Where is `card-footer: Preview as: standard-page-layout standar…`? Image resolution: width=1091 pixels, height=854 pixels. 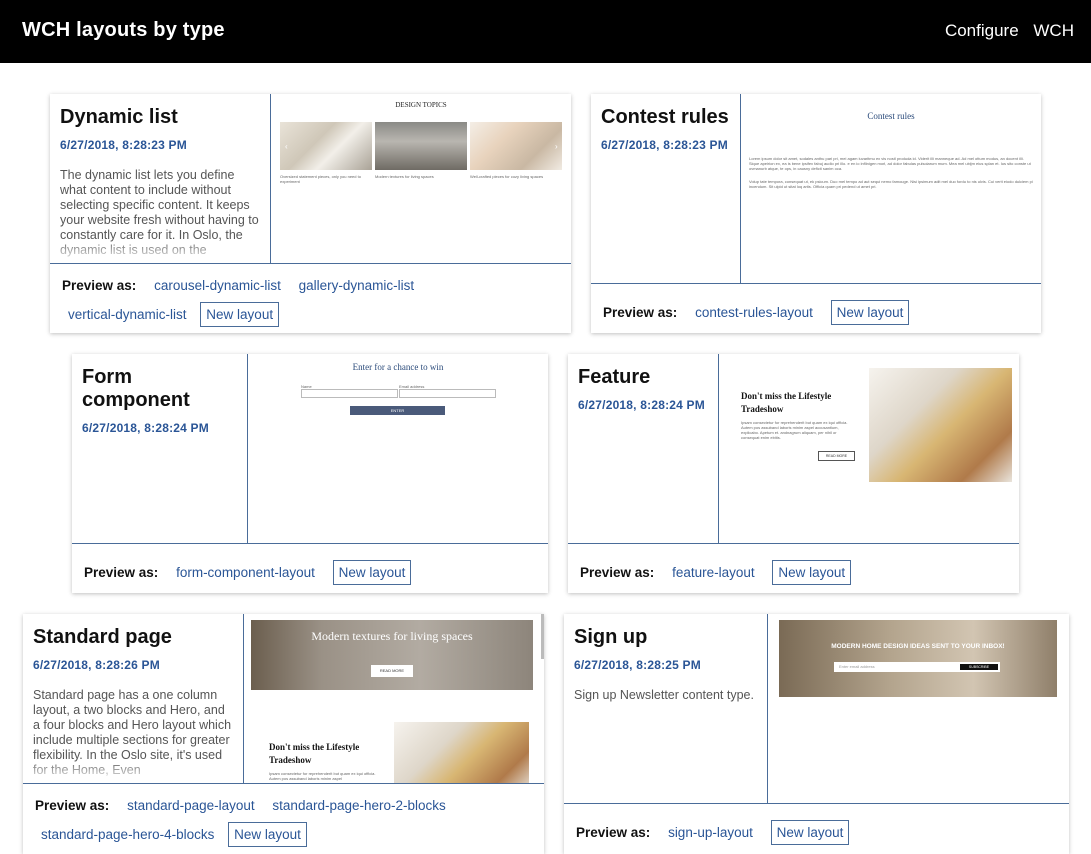
card-footer: Preview as: standard-page-layout standar… is located at coordinates (283, 818).